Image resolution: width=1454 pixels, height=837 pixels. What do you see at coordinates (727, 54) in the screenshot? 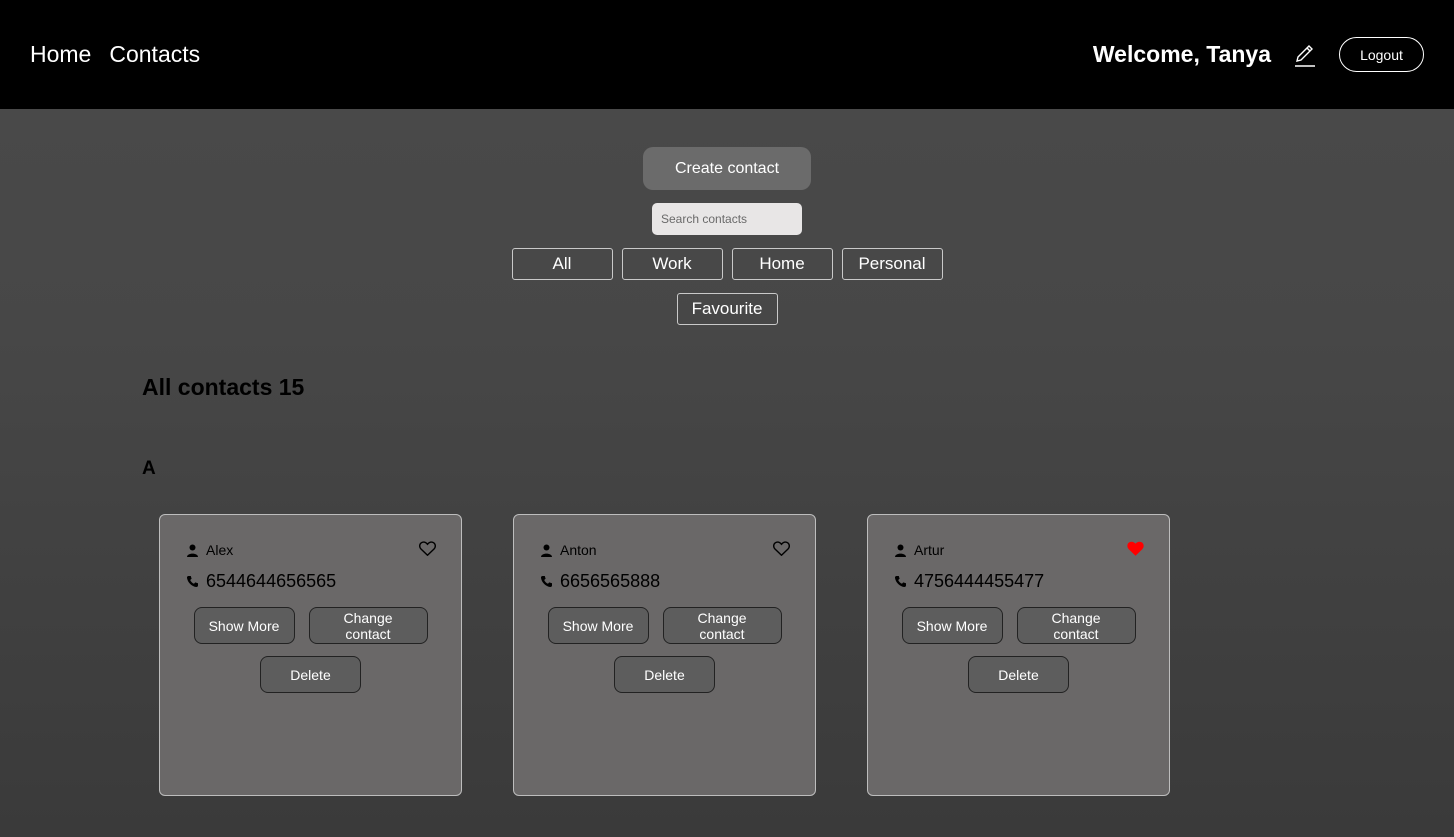
I see `top-navbar: Home Contacts Welcome, Tanya Logout` at bounding box center [727, 54].